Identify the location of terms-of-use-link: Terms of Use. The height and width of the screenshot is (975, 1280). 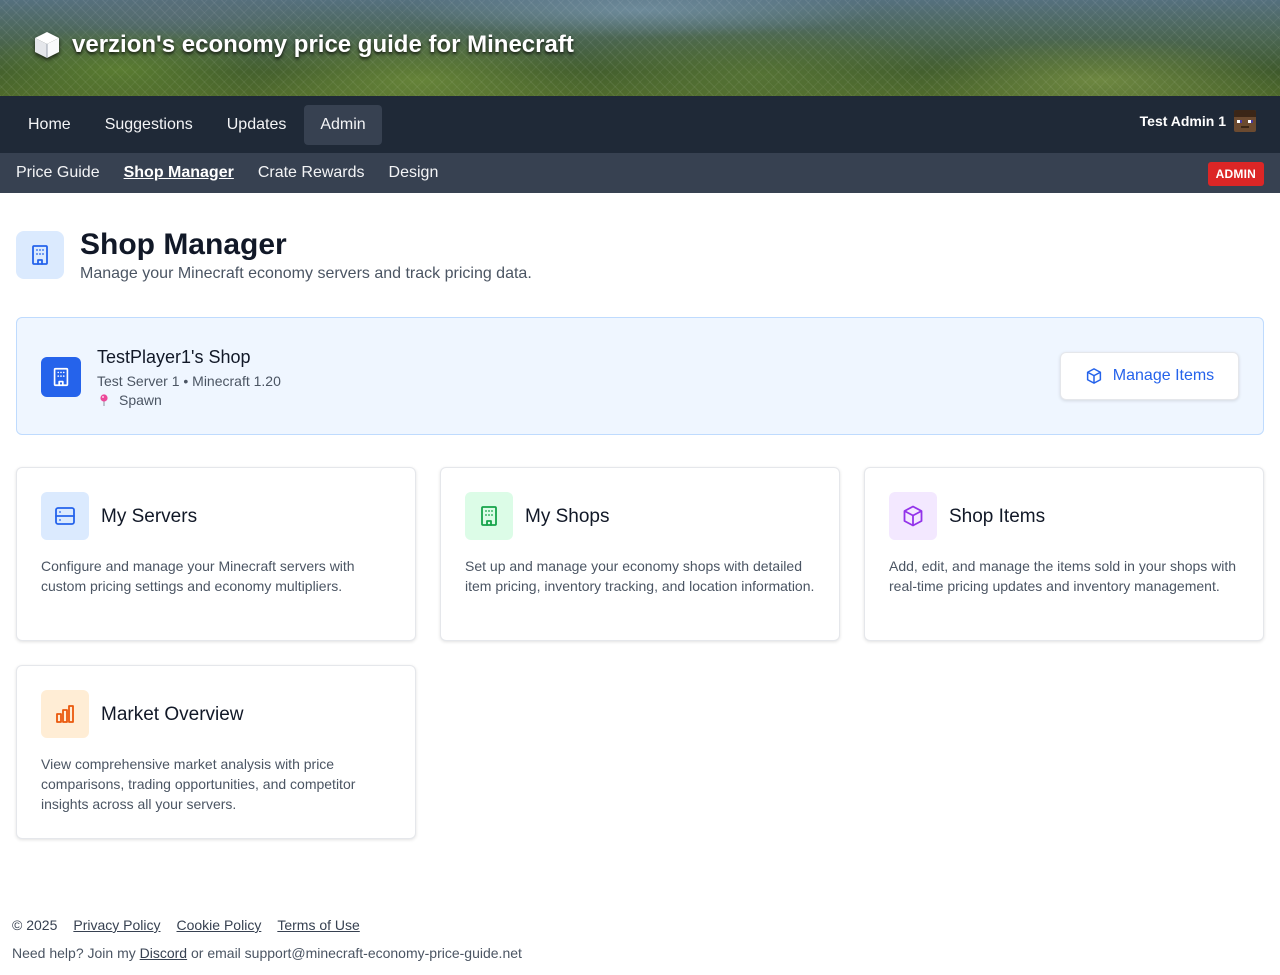
(318, 925).